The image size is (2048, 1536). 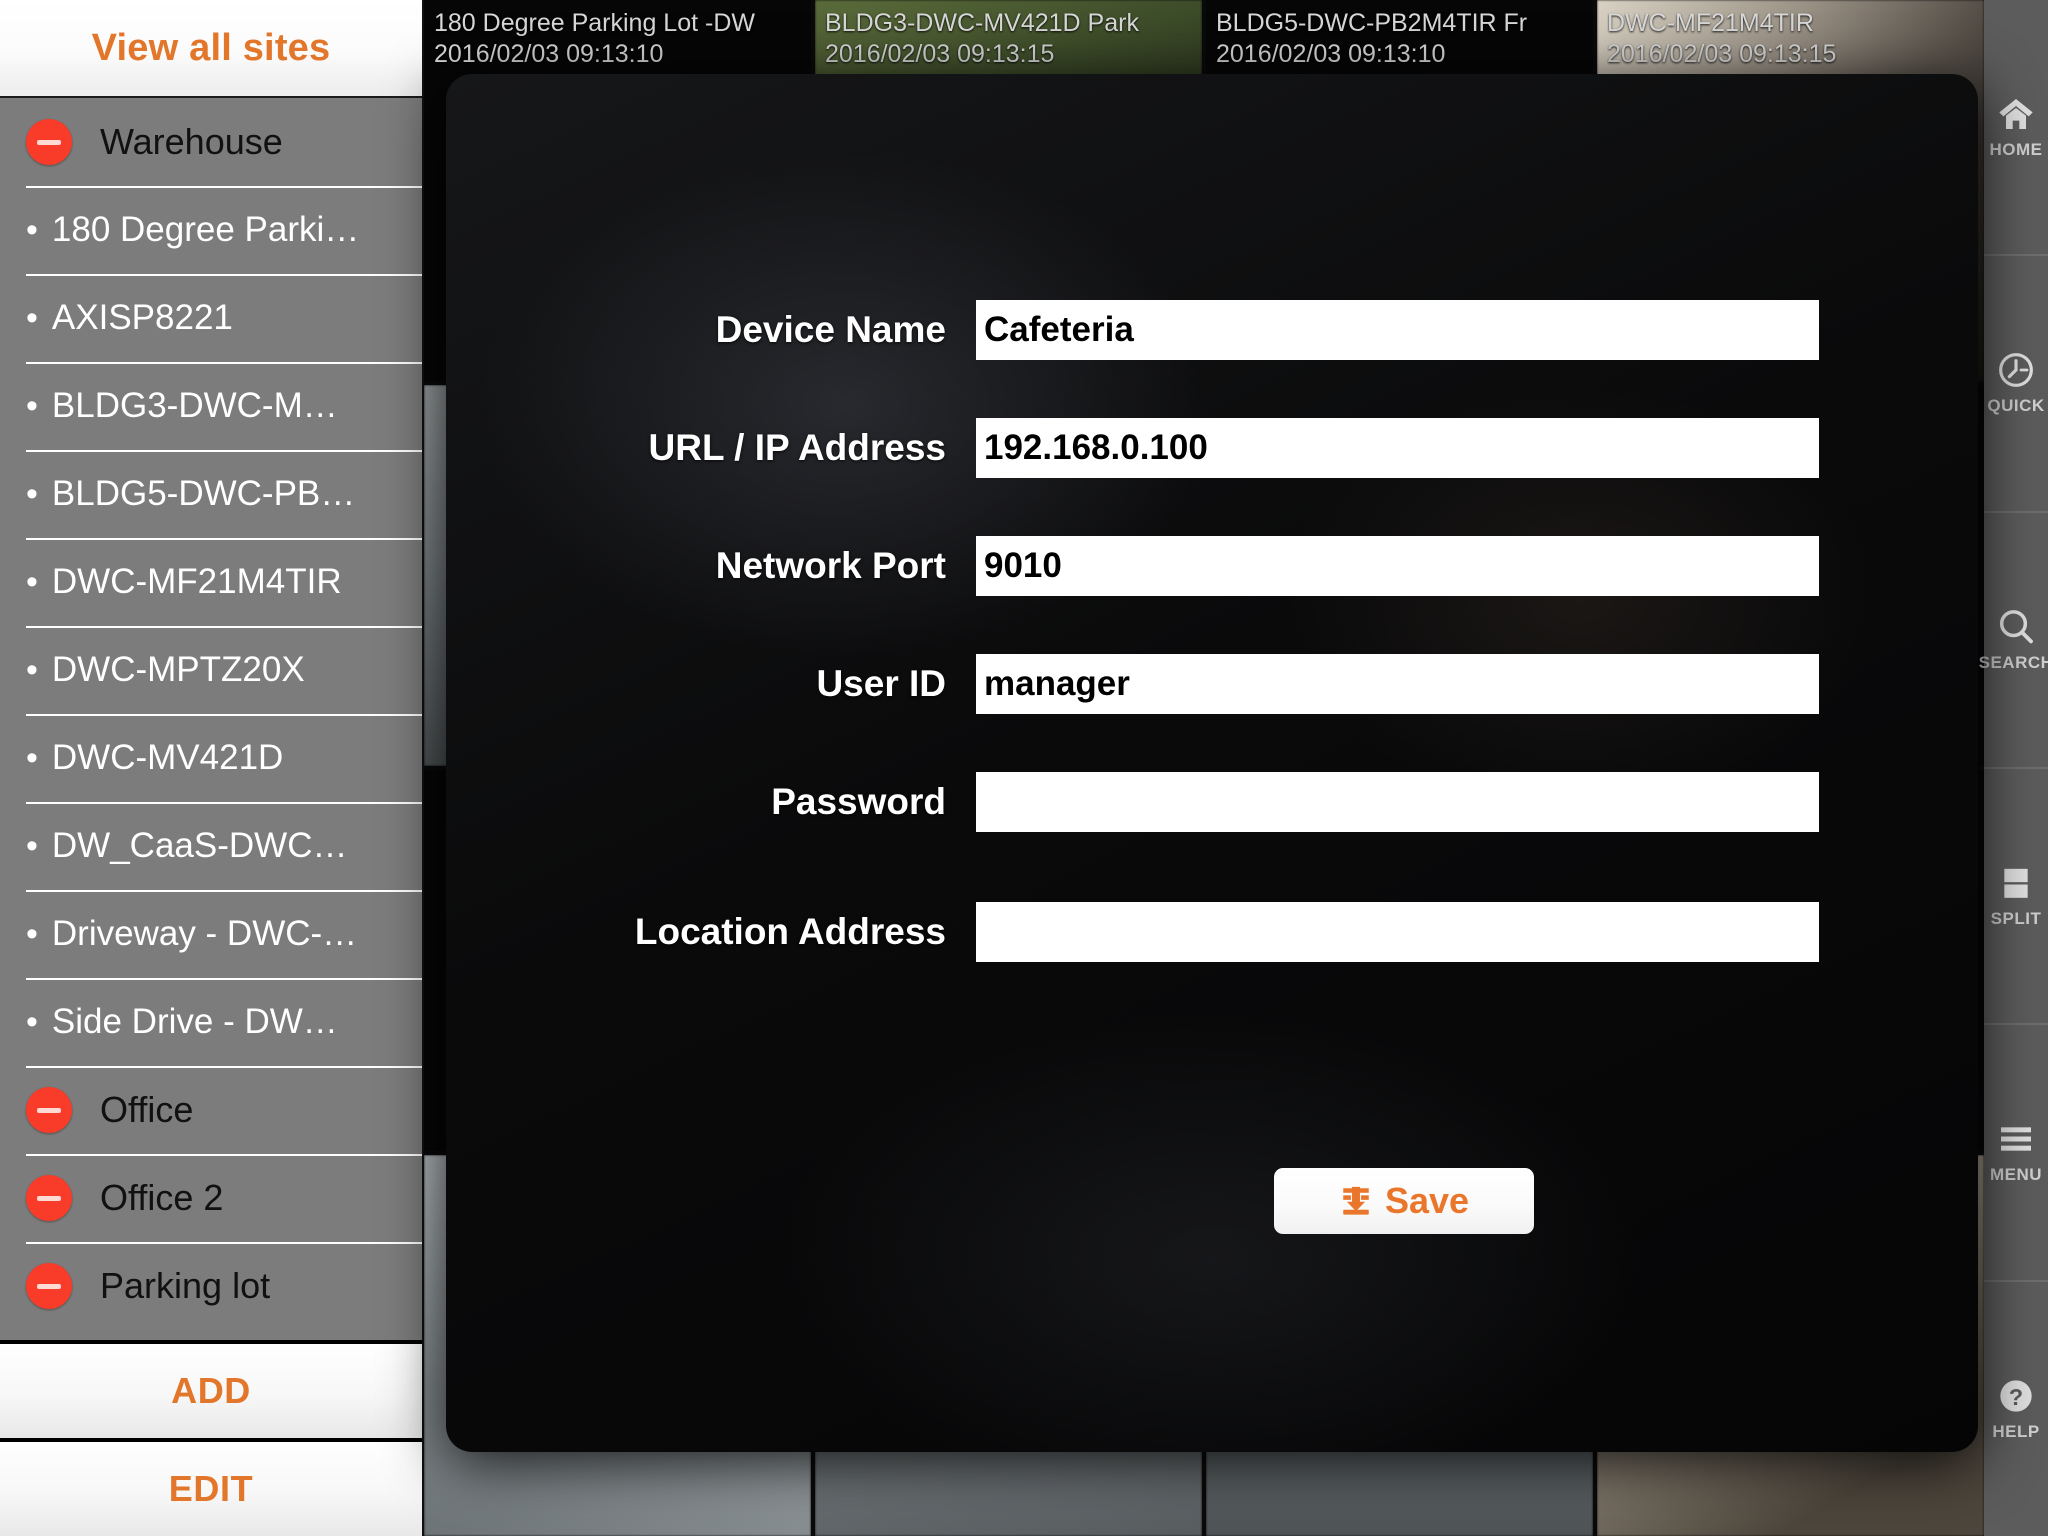 What do you see at coordinates (594, 23) in the screenshot?
I see `camera-name: 180 Degree Parking Lot -DW` at bounding box center [594, 23].